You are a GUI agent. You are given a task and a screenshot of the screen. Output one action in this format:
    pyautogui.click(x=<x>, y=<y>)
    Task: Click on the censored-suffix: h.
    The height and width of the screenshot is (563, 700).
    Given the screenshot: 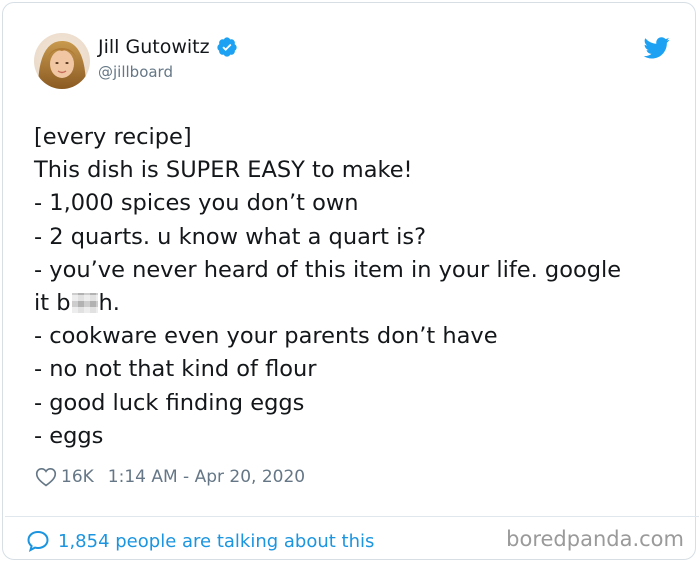 What is the action you would take?
    pyautogui.click(x=109, y=303)
    